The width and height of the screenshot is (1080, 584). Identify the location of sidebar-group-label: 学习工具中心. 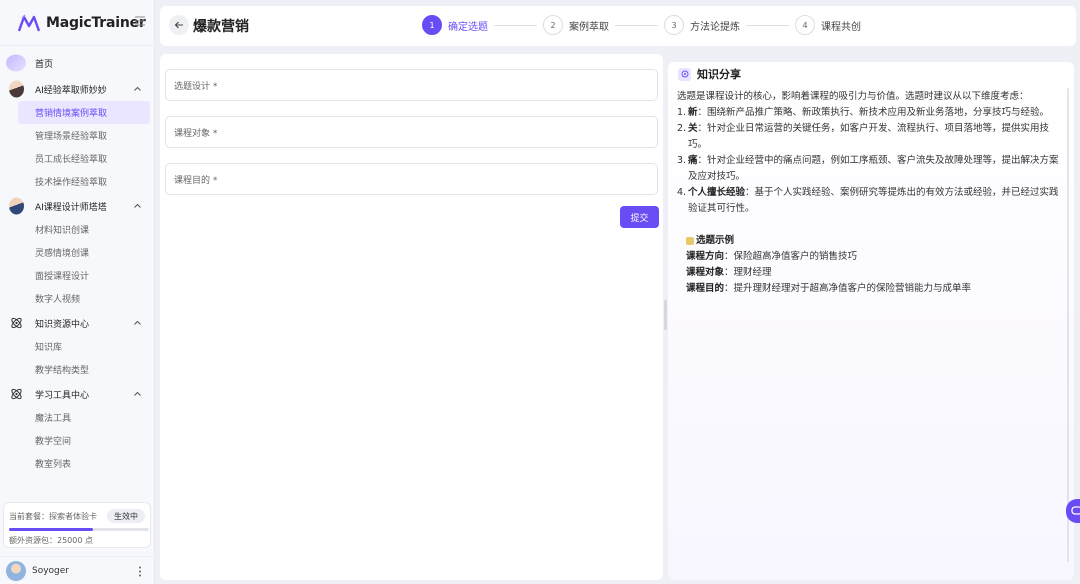
(62, 395).